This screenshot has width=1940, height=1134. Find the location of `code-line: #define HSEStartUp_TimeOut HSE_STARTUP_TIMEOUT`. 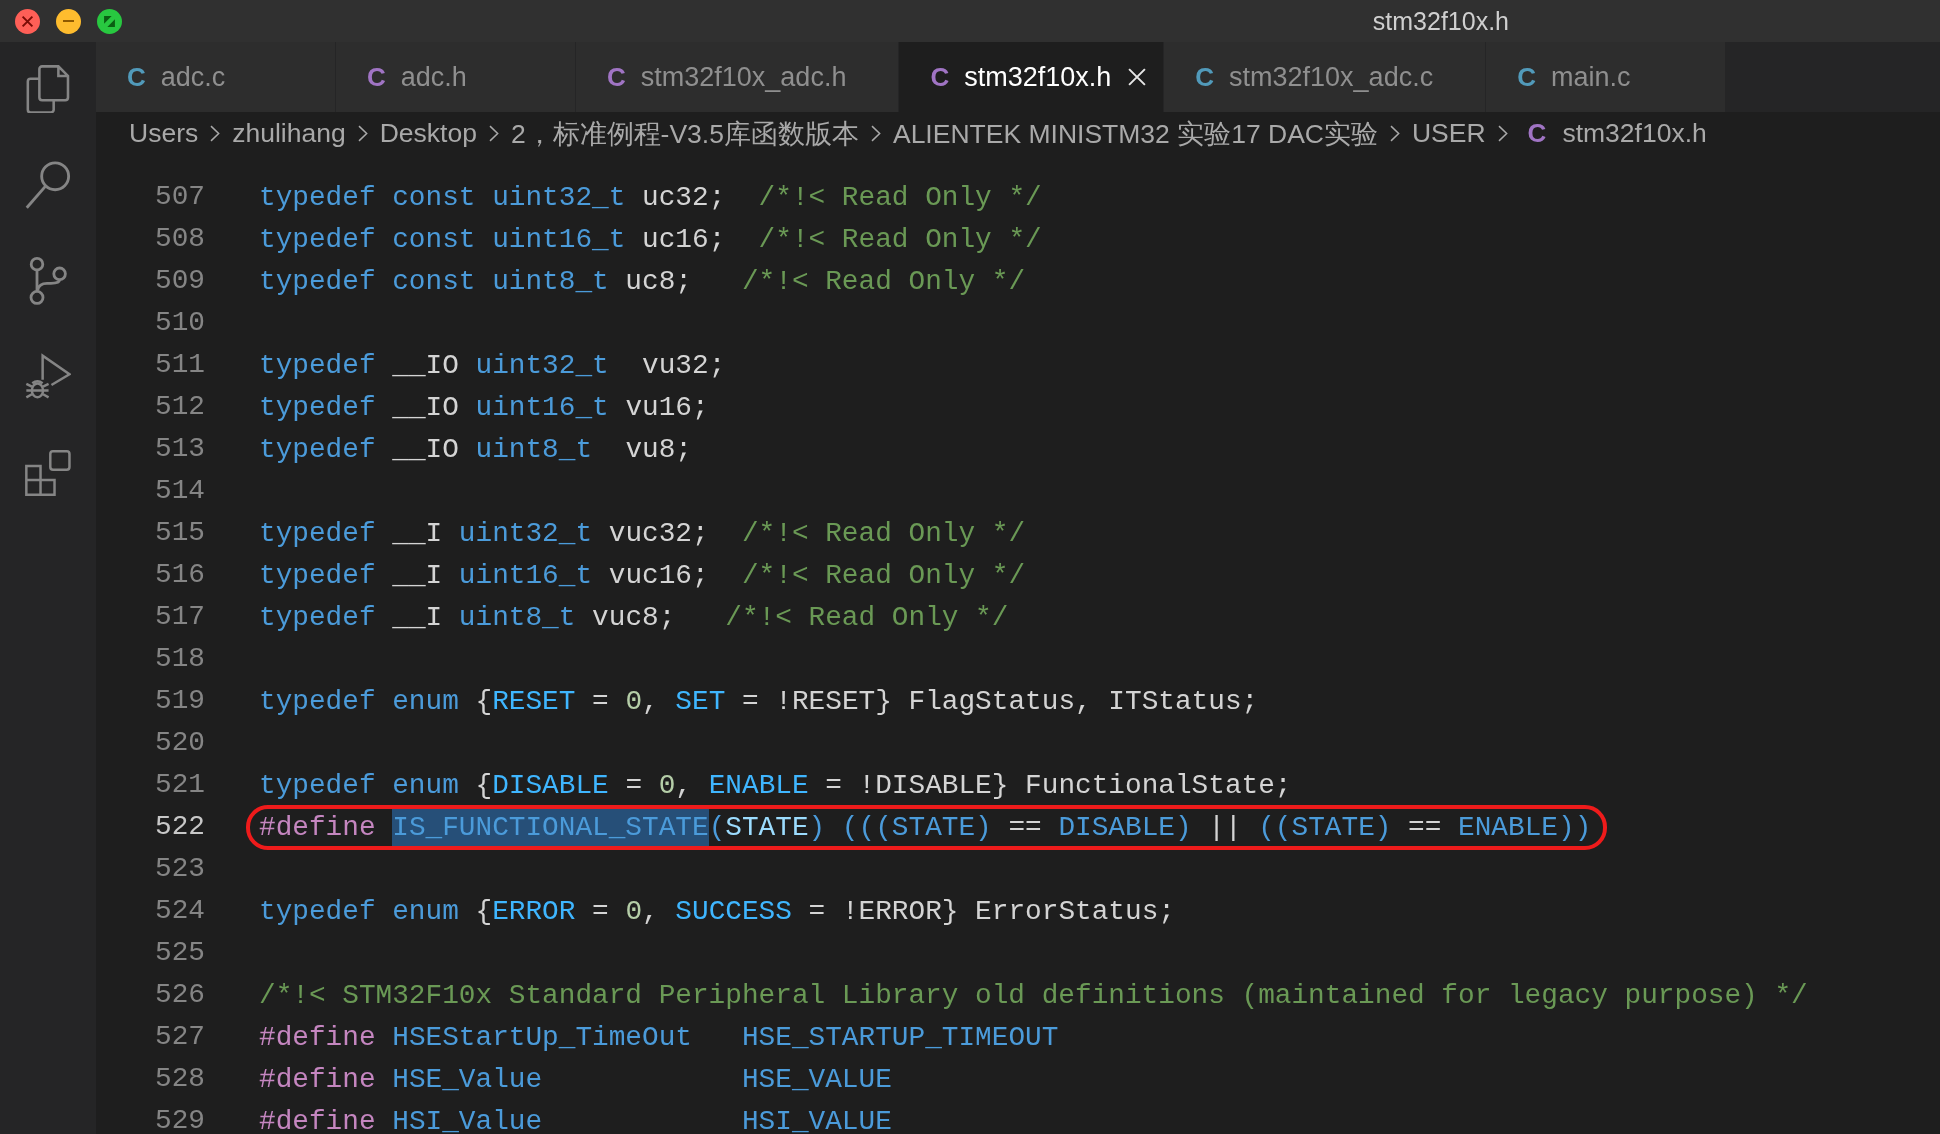

code-line: #define HSEStartUp_TimeOut HSE_STARTUP_TIMEOUT is located at coordinates (659, 1037).